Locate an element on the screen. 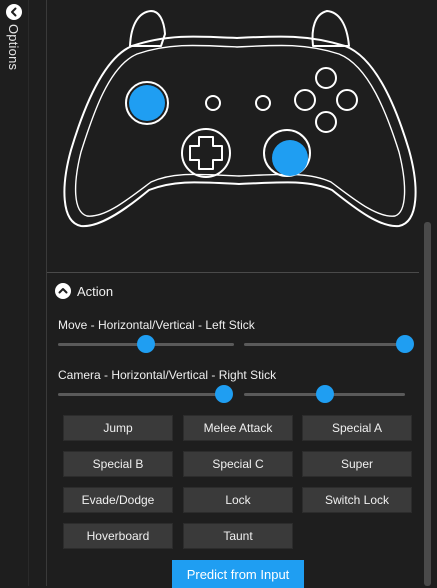 This screenshot has width=437, height=588. camera-horizontal-slider is located at coordinates (145, 394).